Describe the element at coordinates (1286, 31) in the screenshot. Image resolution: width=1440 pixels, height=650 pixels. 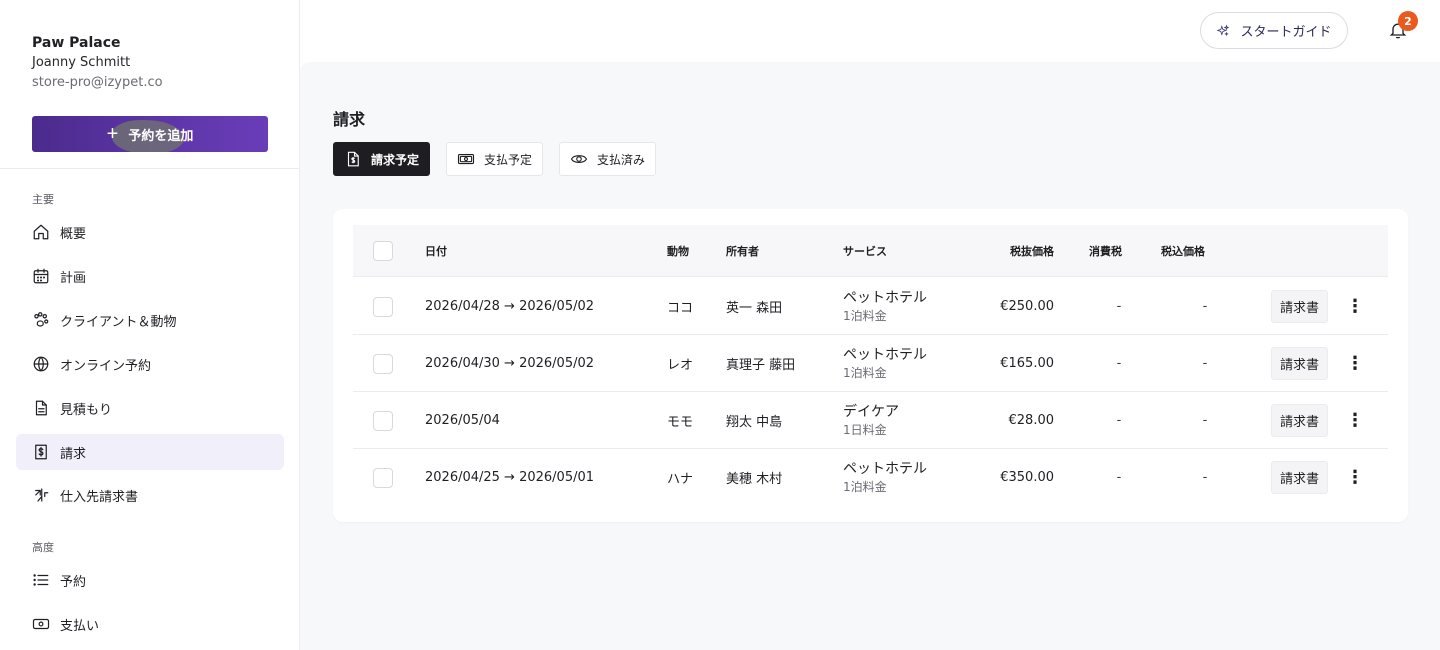
I see `start-guide-label: スタートガイド` at that location.